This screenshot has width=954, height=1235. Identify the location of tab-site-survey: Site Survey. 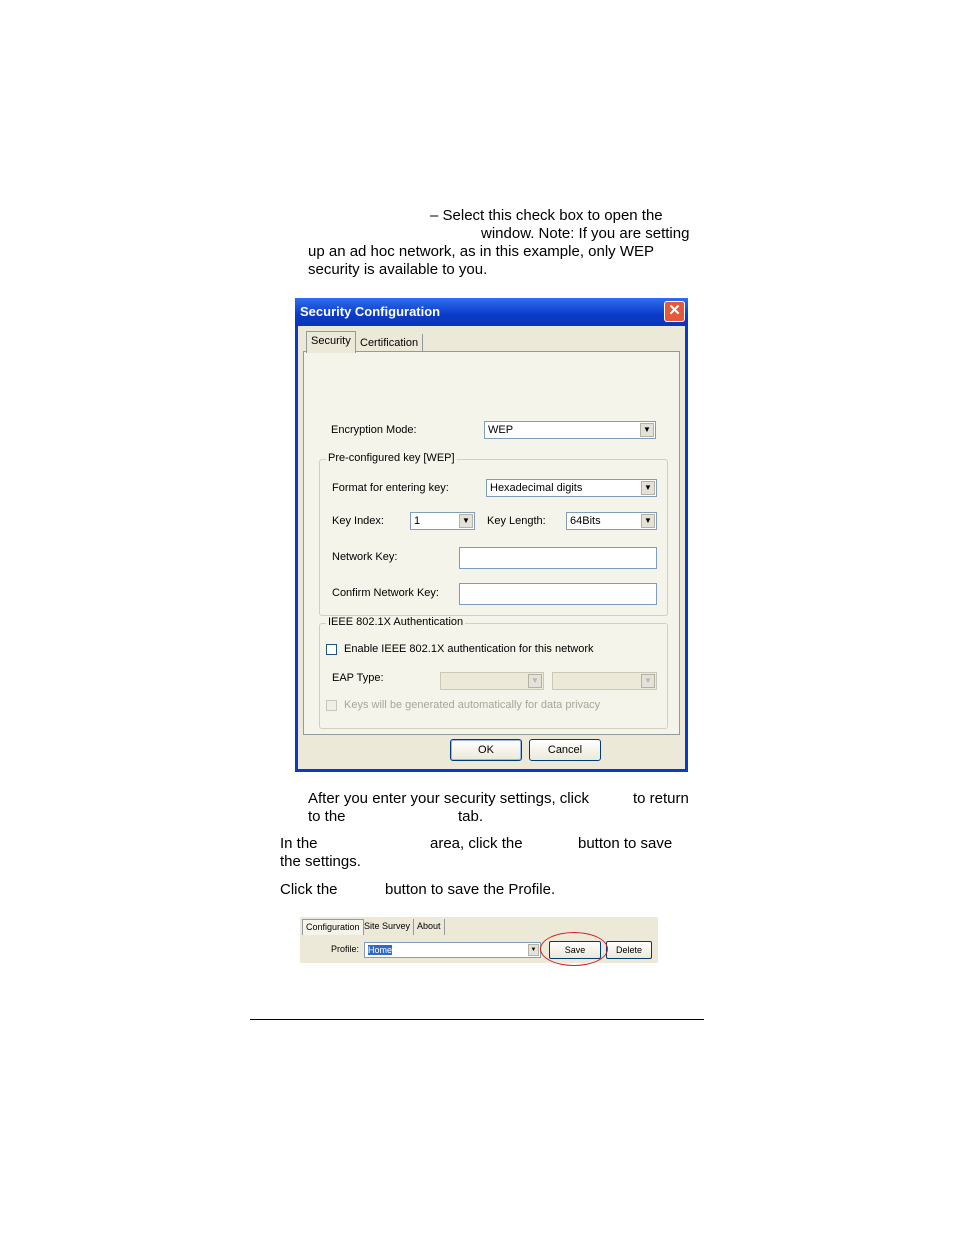
(388, 927).